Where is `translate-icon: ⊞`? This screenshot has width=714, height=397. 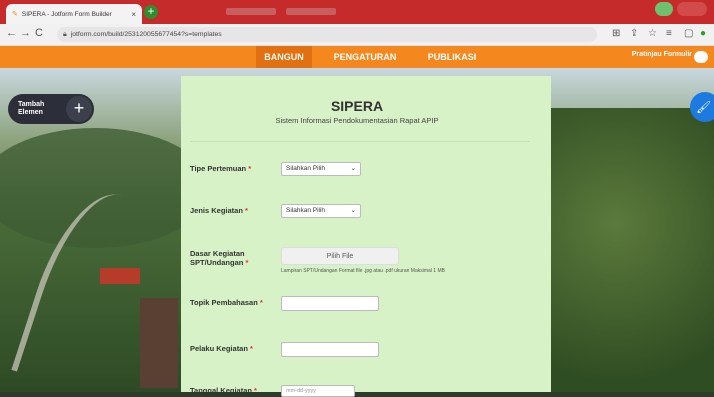 translate-icon: ⊞ is located at coordinates (616, 33).